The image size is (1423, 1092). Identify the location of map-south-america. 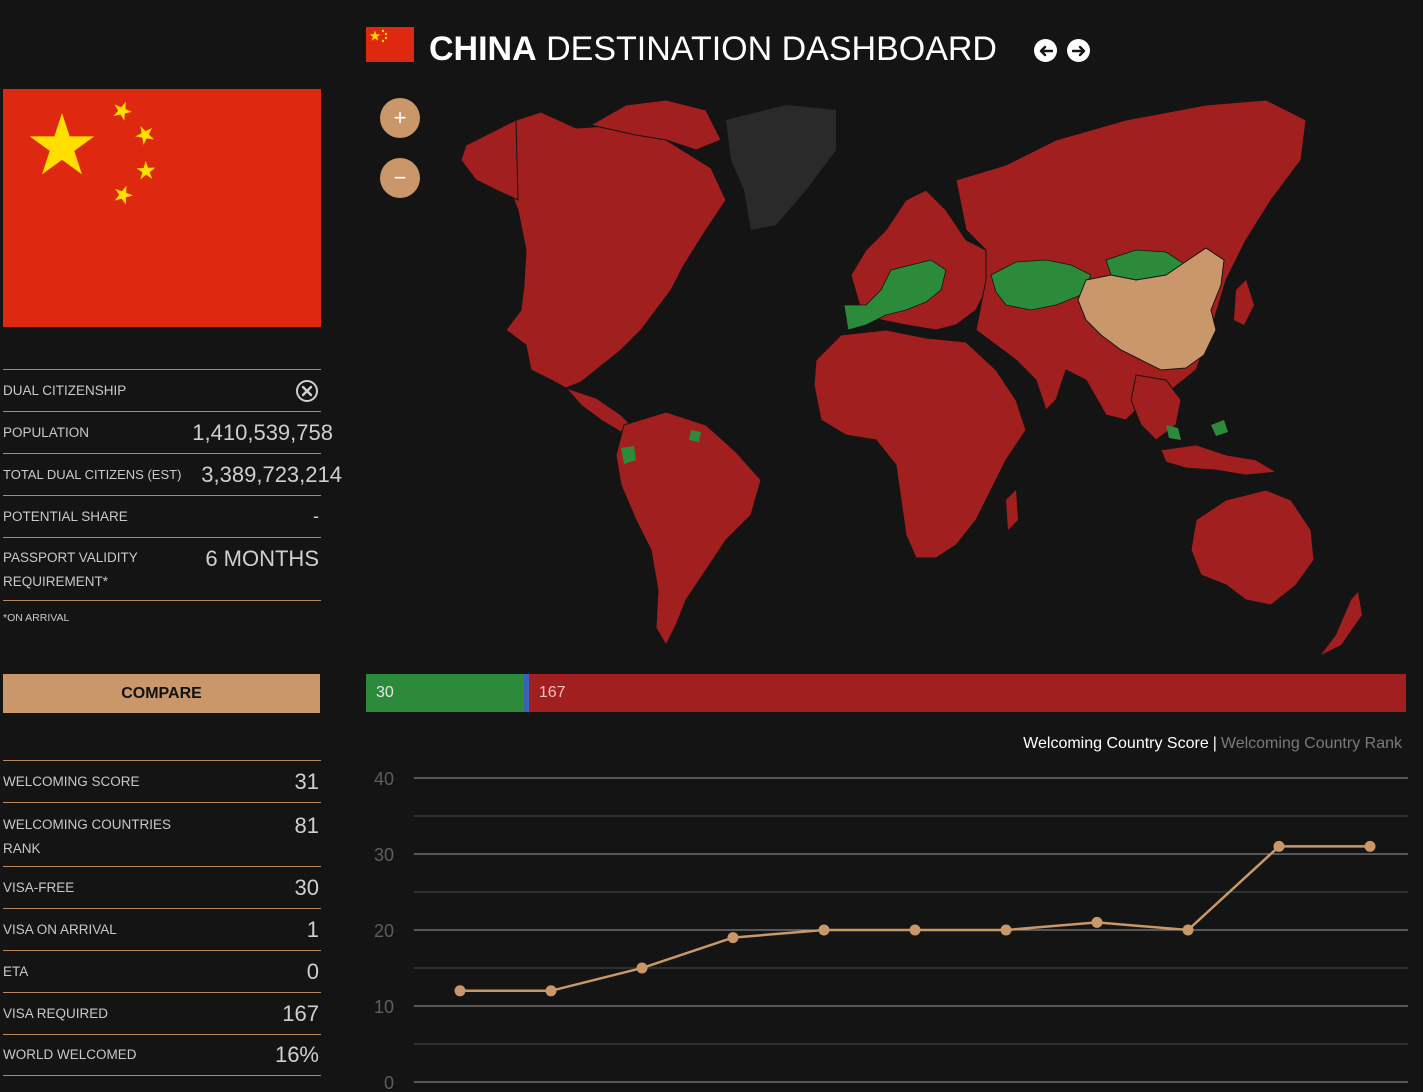
(688, 529).